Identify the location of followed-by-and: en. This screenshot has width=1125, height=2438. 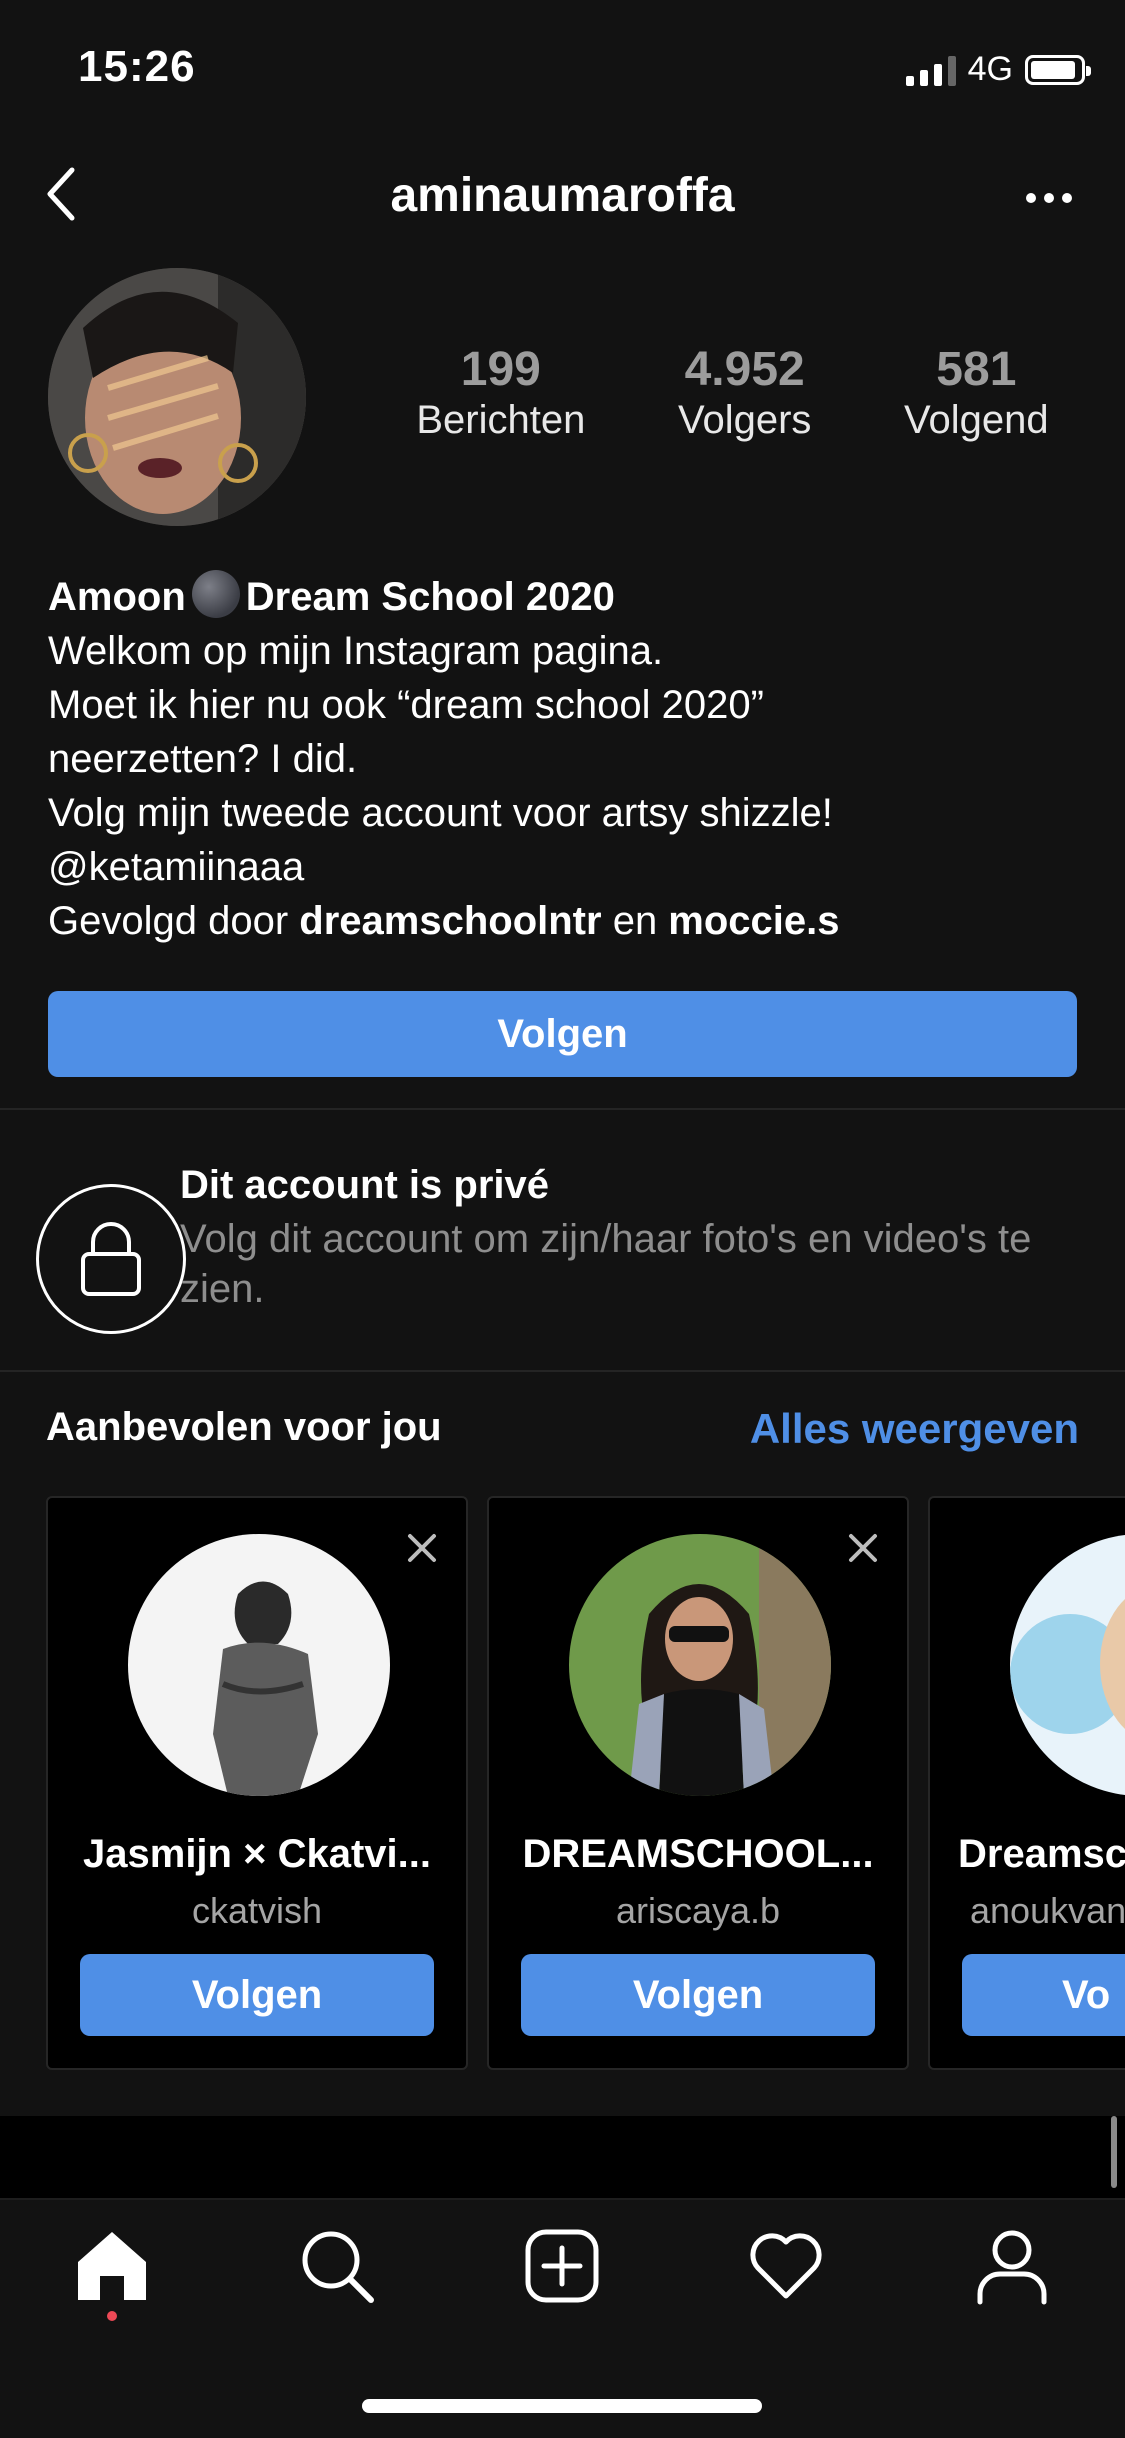
(635, 921).